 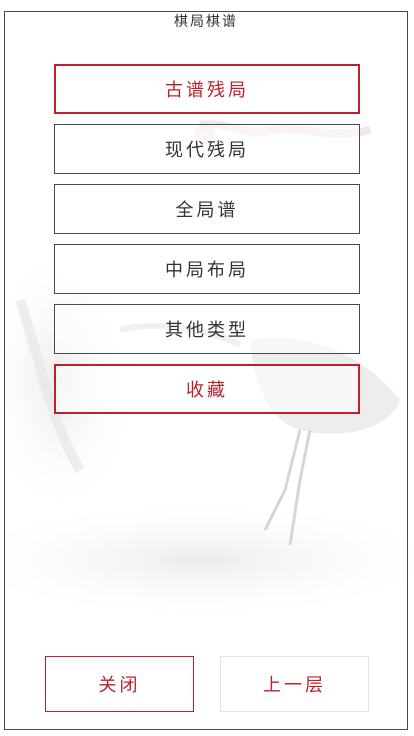 What do you see at coordinates (207, 329) in the screenshot?
I see `menu-item-other-types: 其他类型` at bounding box center [207, 329].